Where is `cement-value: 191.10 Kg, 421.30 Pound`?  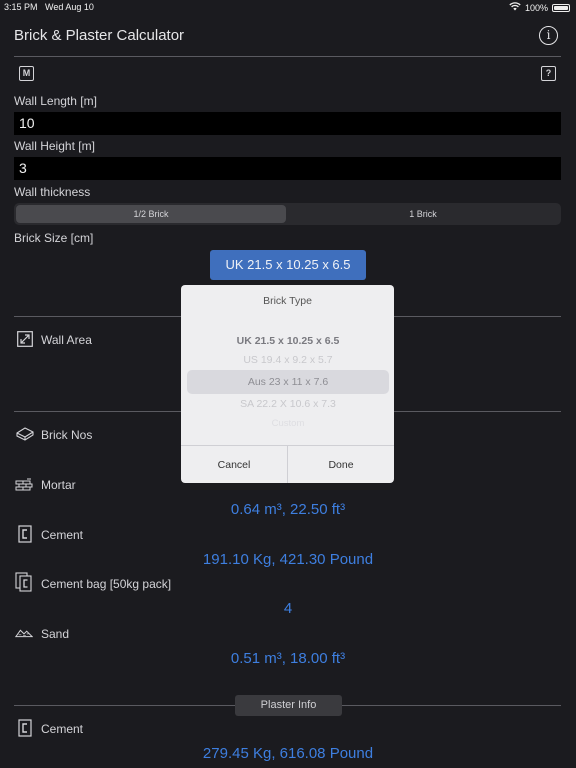
cement-value: 191.10 Kg, 421.30 Pound is located at coordinates (288, 559).